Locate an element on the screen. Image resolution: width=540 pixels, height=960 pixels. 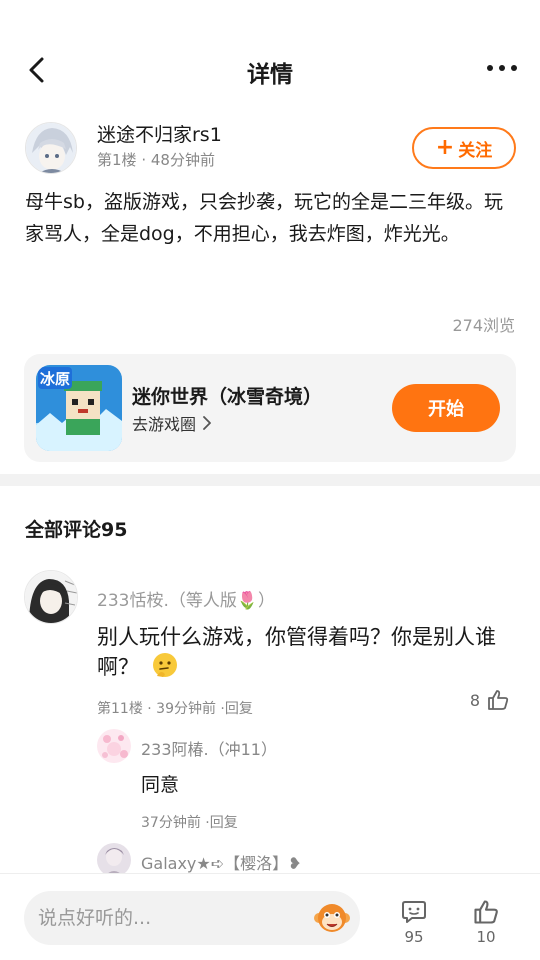
emoji-button is located at coordinates (332, 918).